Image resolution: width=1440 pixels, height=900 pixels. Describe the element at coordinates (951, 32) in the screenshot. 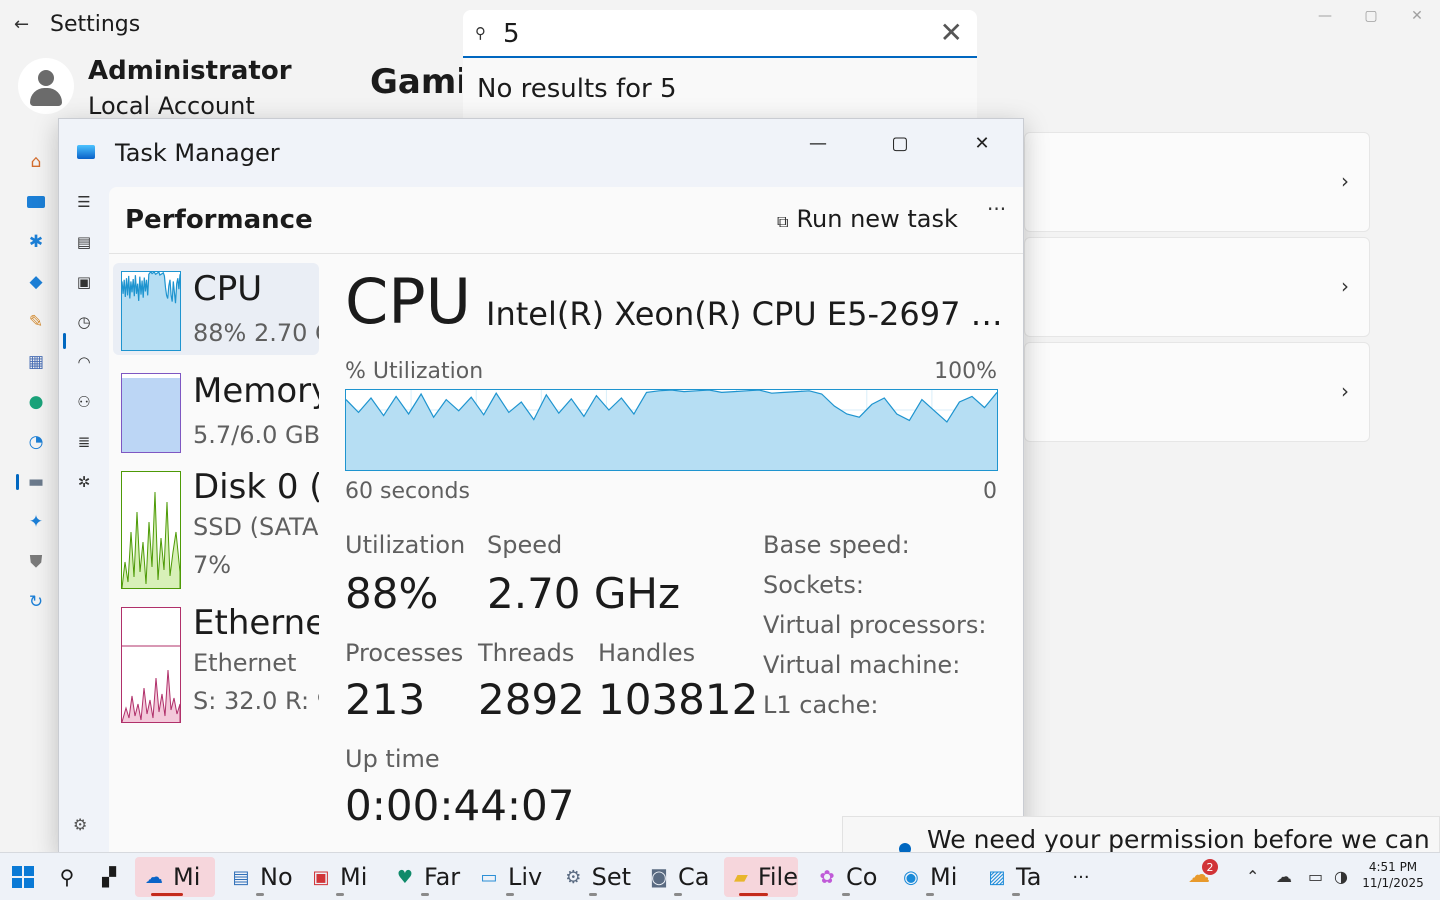

I see `clear-search-icon: ✕` at that location.